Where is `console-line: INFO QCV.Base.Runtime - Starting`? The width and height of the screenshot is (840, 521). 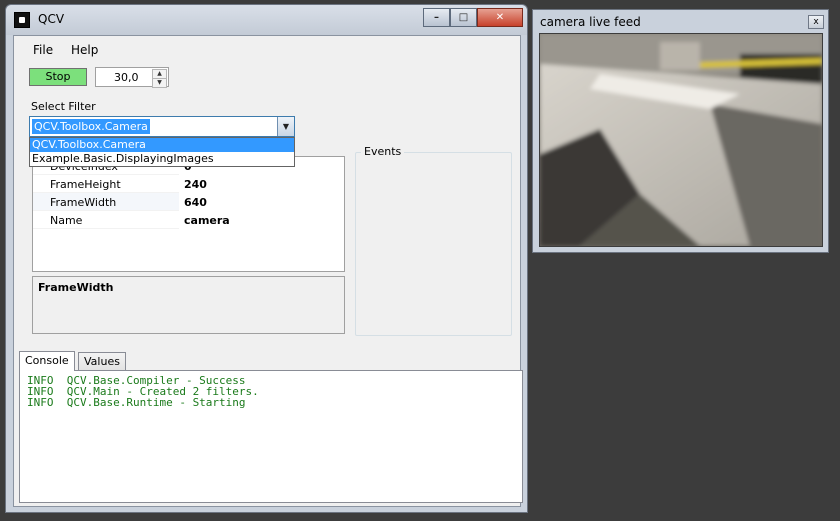 console-line: INFO QCV.Base.Runtime - Starting is located at coordinates (136, 402).